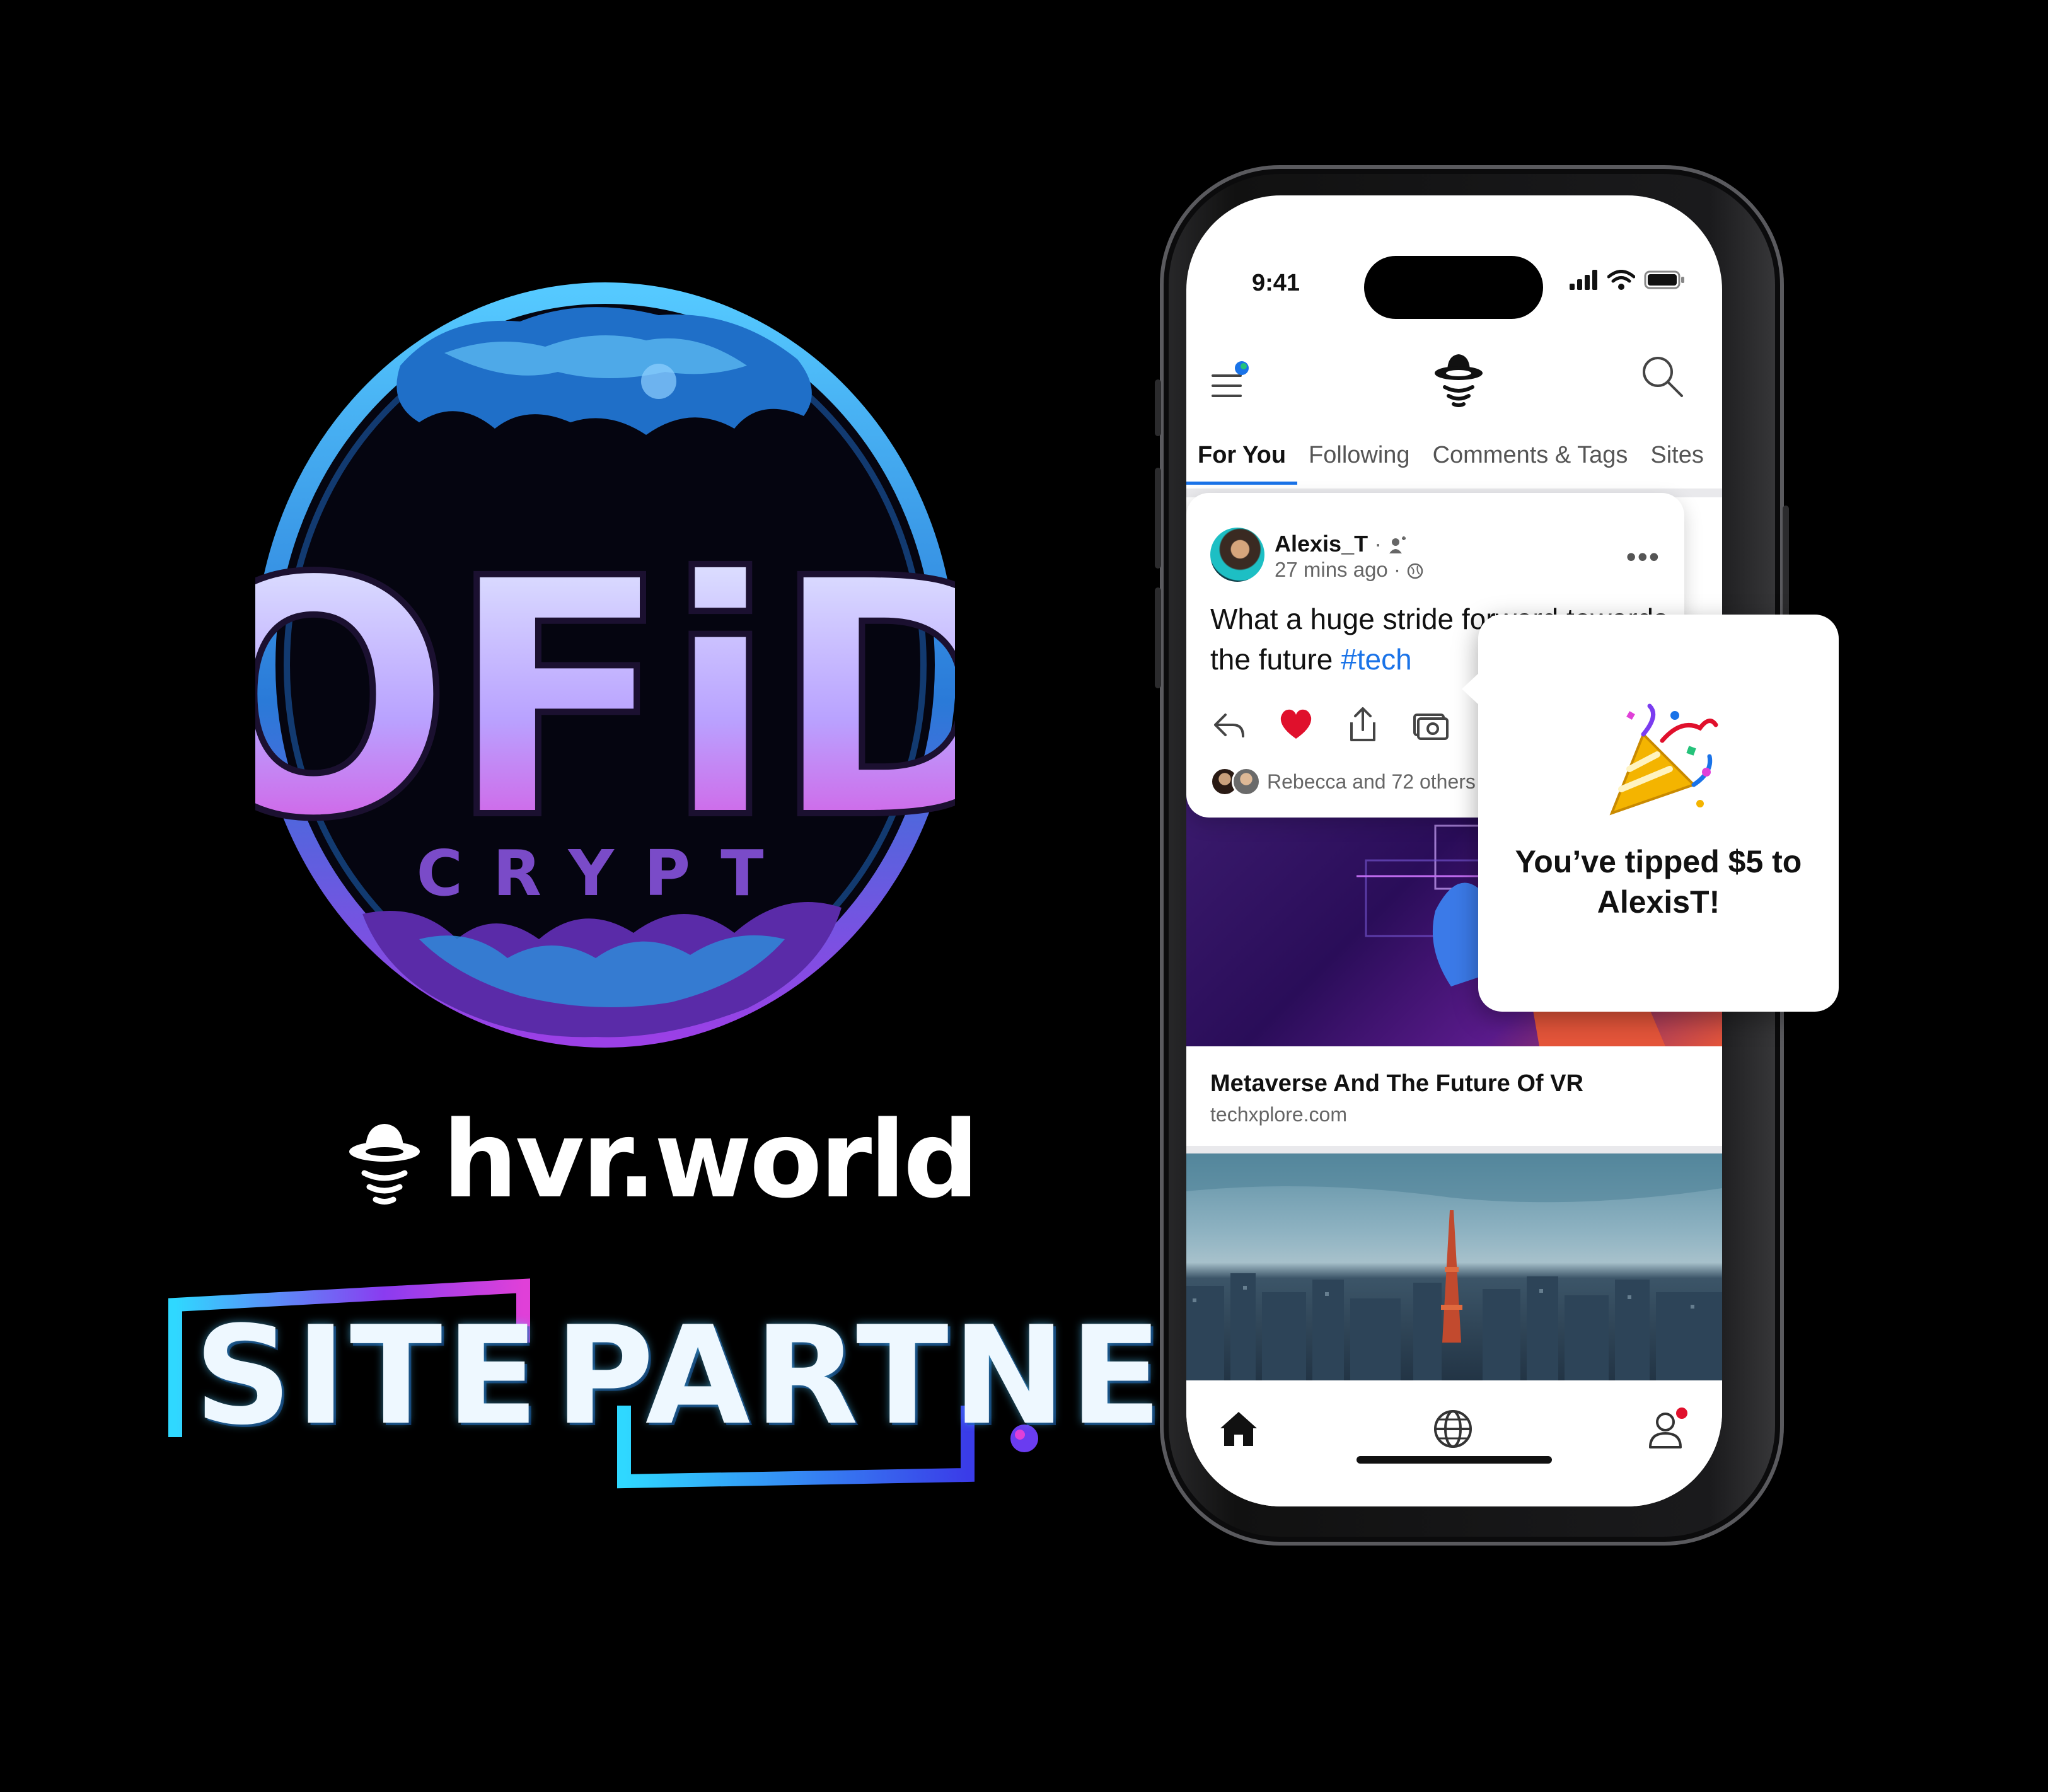 This screenshot has height=1792, width=2048. I want to click on post-author-name: Alexis_T, so click(1321, 544).